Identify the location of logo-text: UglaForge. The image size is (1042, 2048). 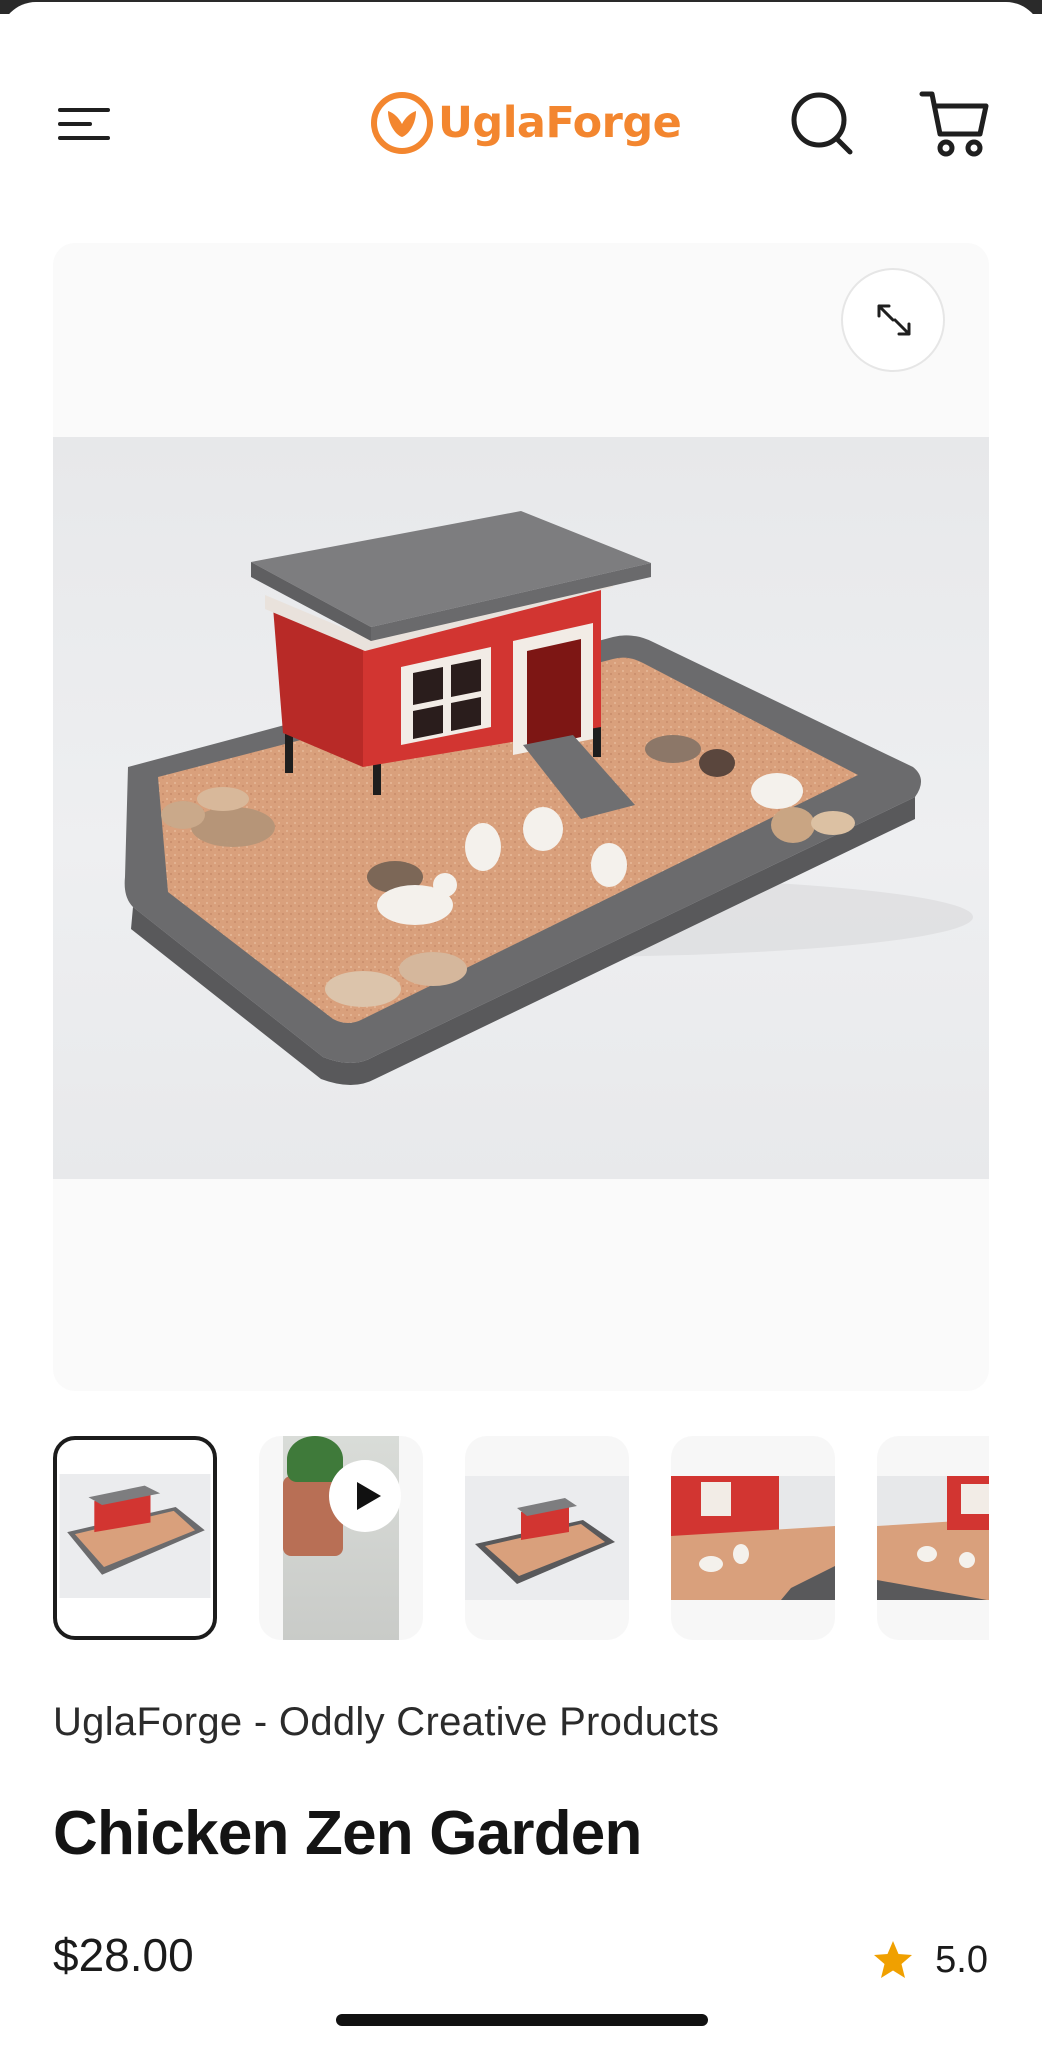
(560, 123).